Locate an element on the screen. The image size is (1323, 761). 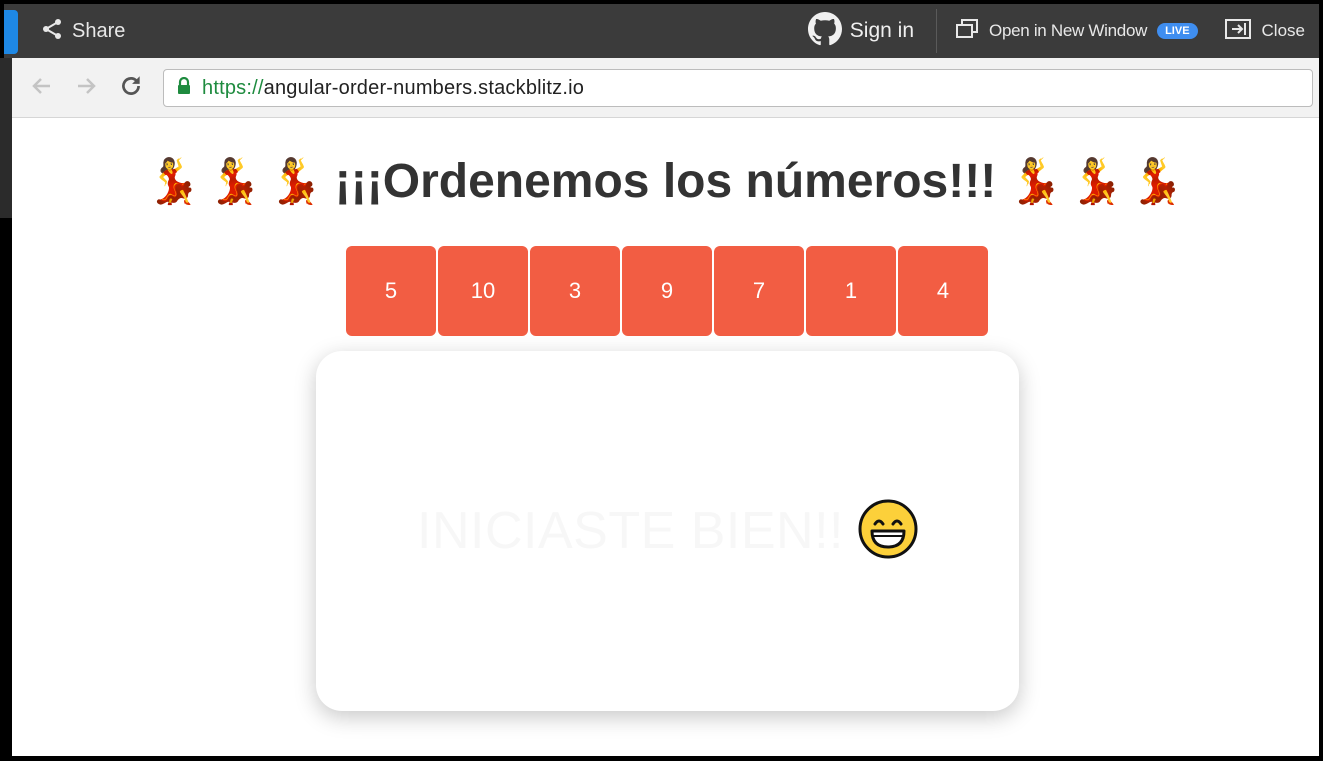
share-button: Share is located at coordinates (82, 31).